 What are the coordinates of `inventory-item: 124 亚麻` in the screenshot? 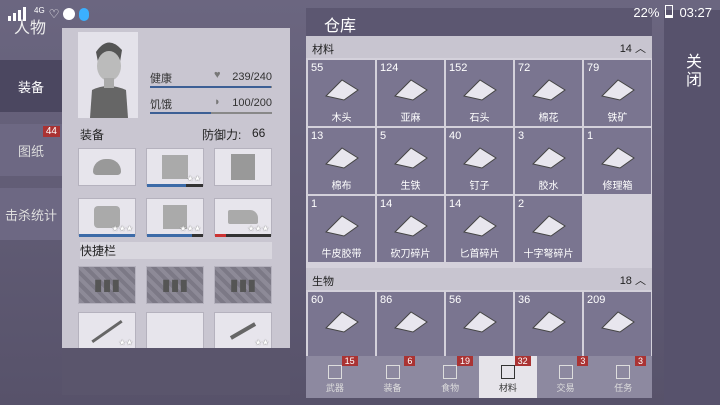 It's located at (410, 93).